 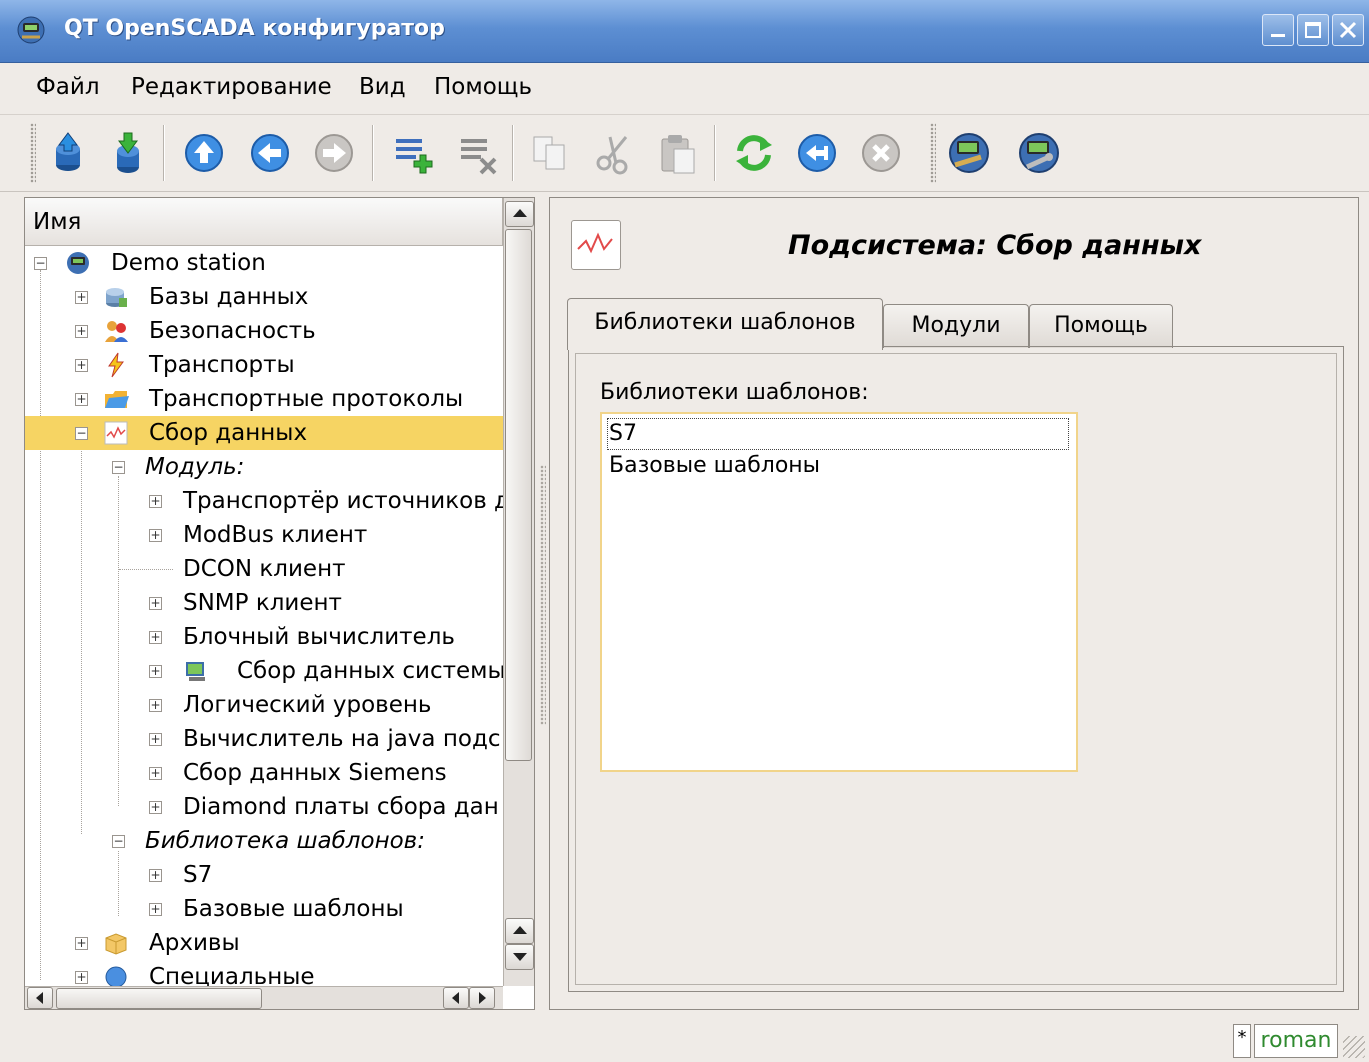 What do you see at coordinates (754, 153) in the screenshot?
I see `refresh-icon` at bounding box center [754, 153].